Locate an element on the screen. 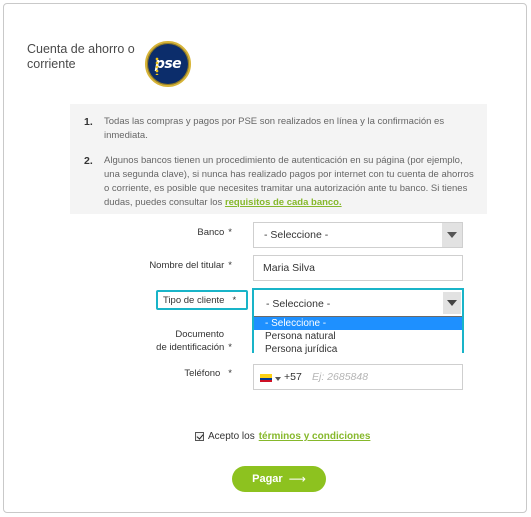 This screenshot has height=517, width=531. info-item-number: 1. is located at coordinates (88, 122).